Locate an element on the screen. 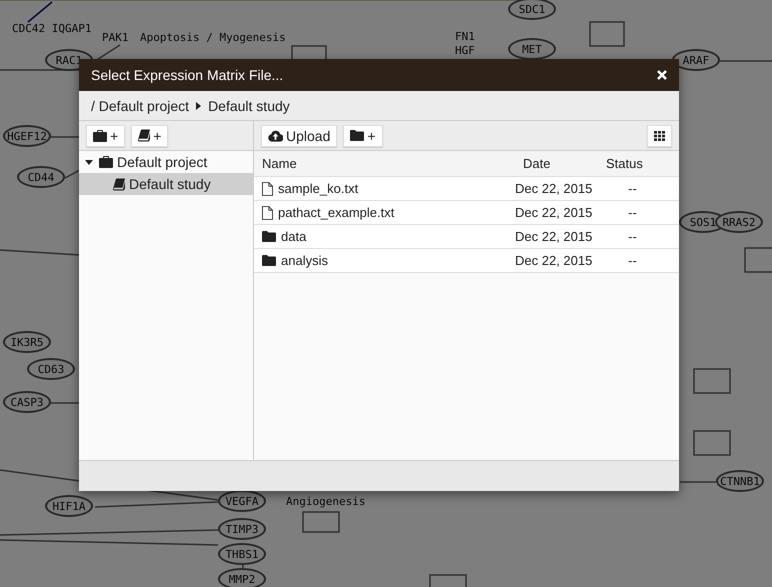 Image resolution: width=772 pixels, height=587 pixels. gene-node: SDC1 is located at coordinates (532, 10).